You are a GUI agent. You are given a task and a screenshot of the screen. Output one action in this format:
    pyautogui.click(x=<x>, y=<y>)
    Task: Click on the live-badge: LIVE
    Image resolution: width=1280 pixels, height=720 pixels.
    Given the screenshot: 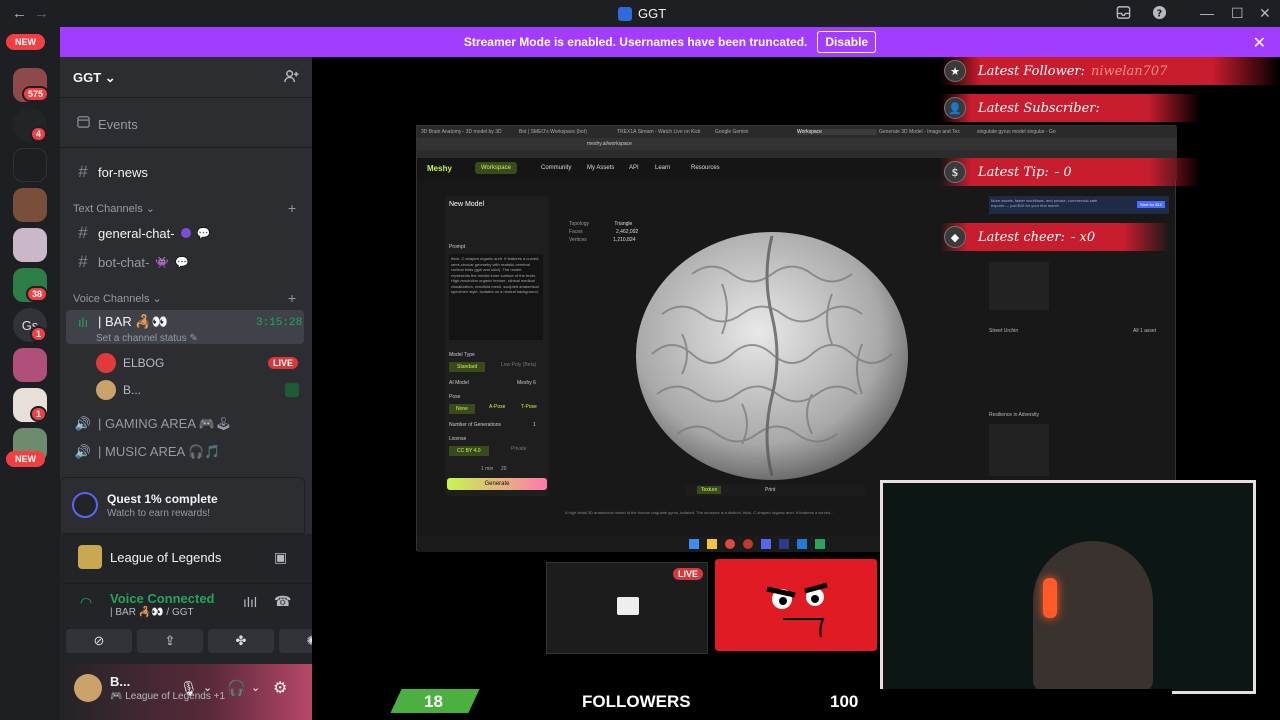 What is the action you would take?
    pyautogui.click(x=283, y=363)
    